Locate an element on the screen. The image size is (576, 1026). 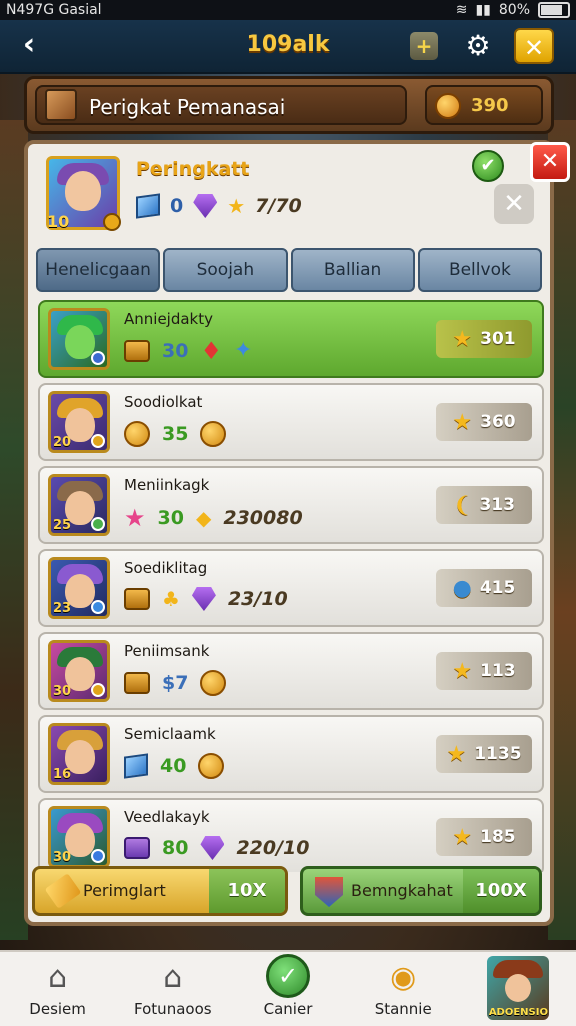
stat-value: 35 is located at coordinates (175, 434).